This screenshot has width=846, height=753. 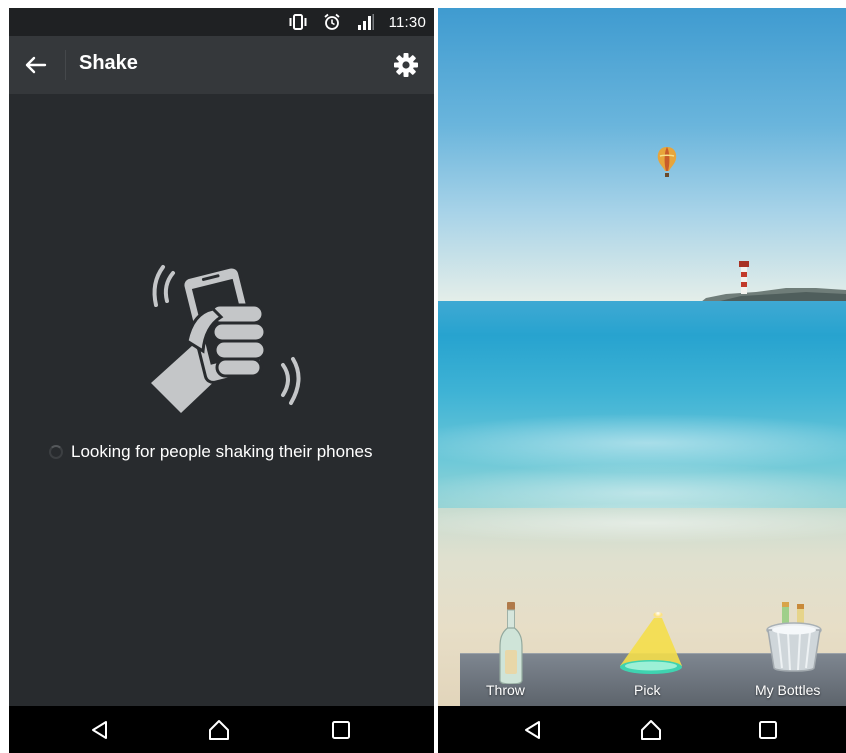 I want to click on back-arrow-icon, so click(x=36, y=65).